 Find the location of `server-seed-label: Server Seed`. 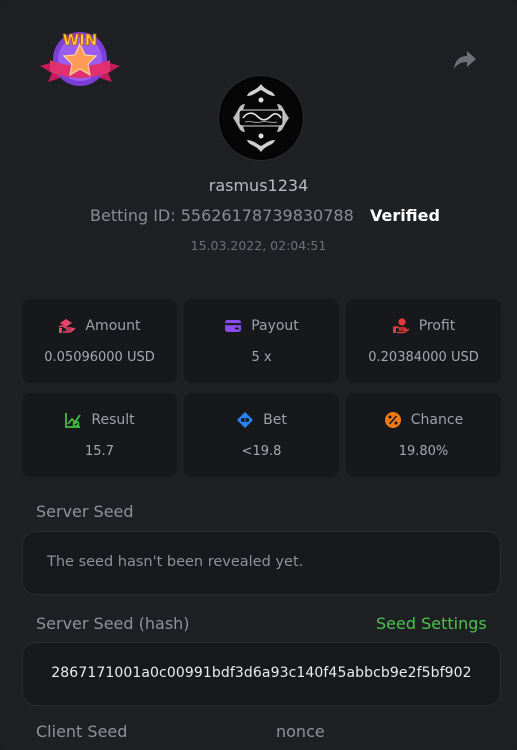

server-seed-label: Server Seed is located at coordinates (85, 511).